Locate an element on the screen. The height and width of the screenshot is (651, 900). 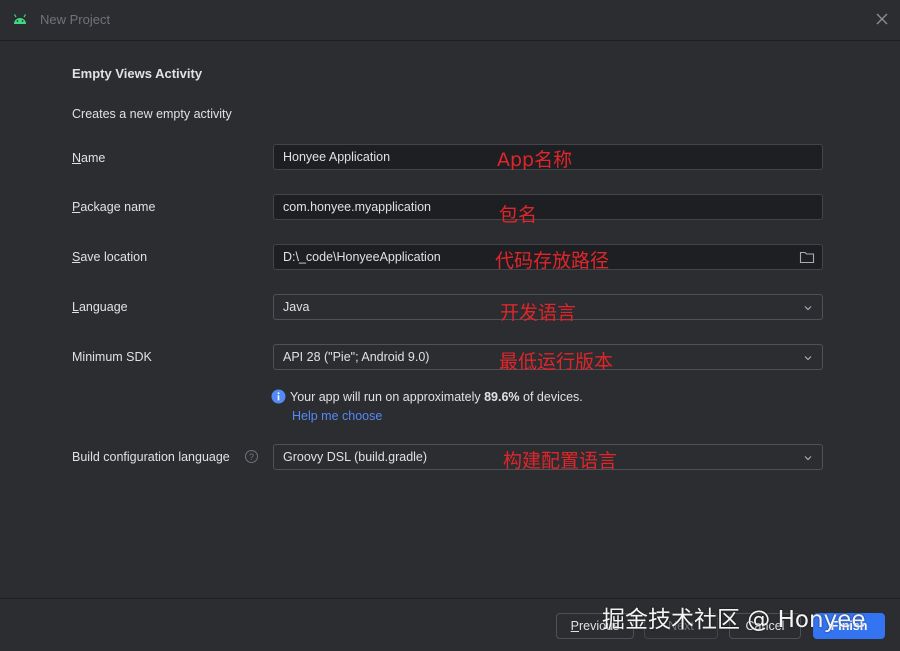
name-label: Name is located at coordinates (88, 158).